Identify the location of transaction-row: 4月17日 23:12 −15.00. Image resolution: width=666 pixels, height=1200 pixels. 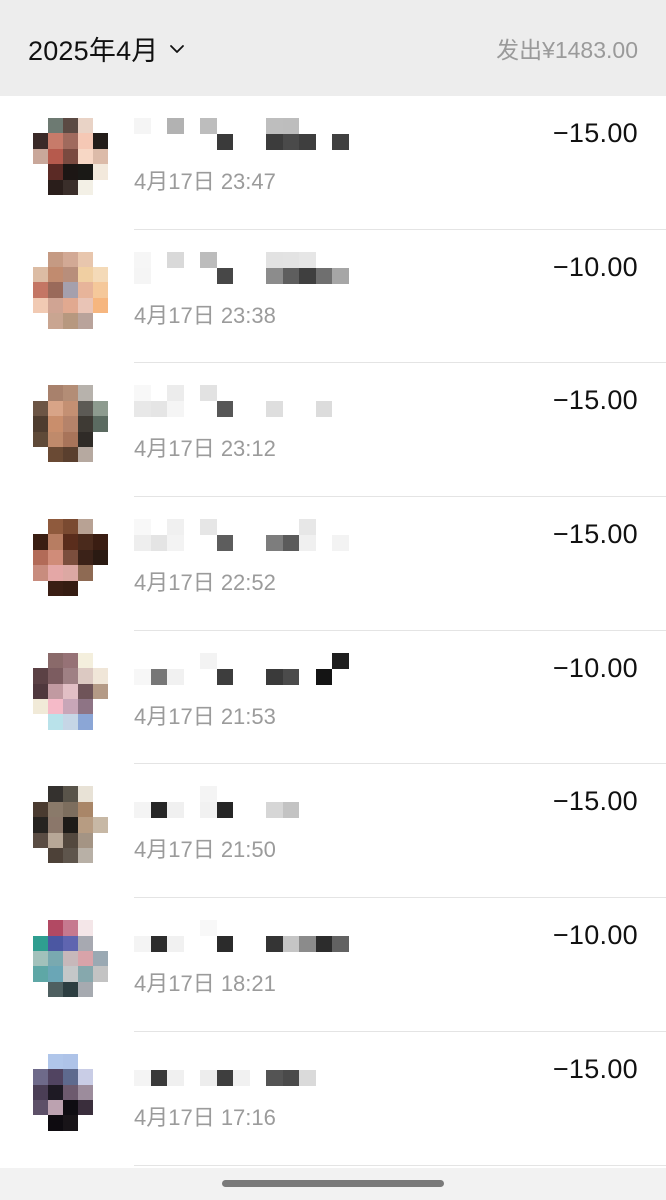
(333, 430).